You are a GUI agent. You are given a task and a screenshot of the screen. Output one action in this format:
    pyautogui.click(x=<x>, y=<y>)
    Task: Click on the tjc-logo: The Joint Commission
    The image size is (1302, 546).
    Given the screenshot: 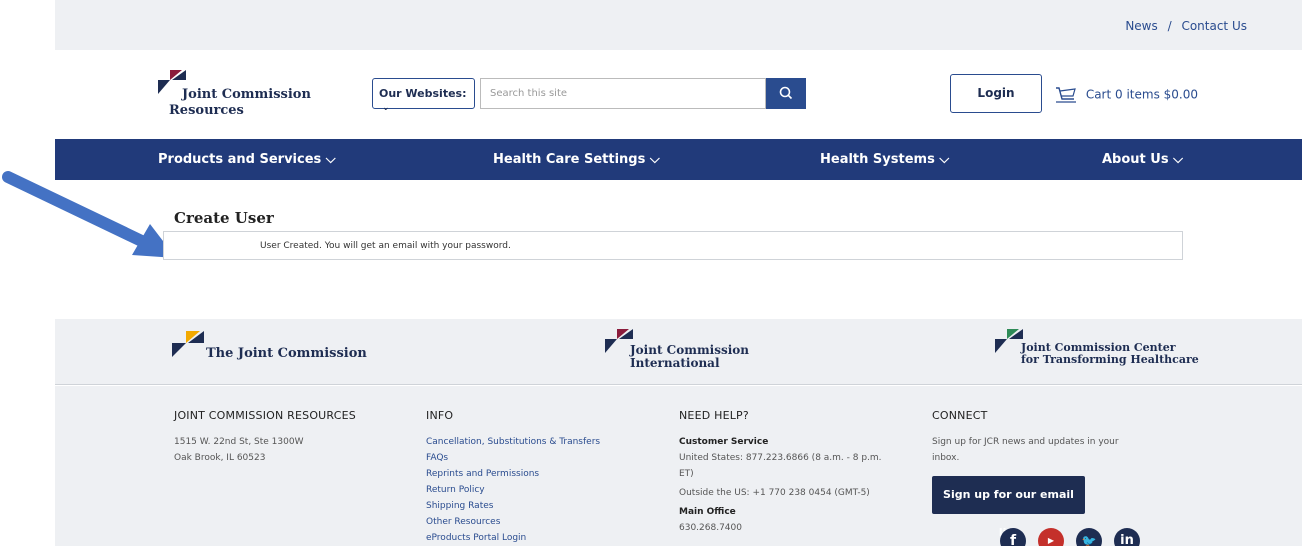 What is the action you would take?
    pyautogui.click(x=269, y=346)
    